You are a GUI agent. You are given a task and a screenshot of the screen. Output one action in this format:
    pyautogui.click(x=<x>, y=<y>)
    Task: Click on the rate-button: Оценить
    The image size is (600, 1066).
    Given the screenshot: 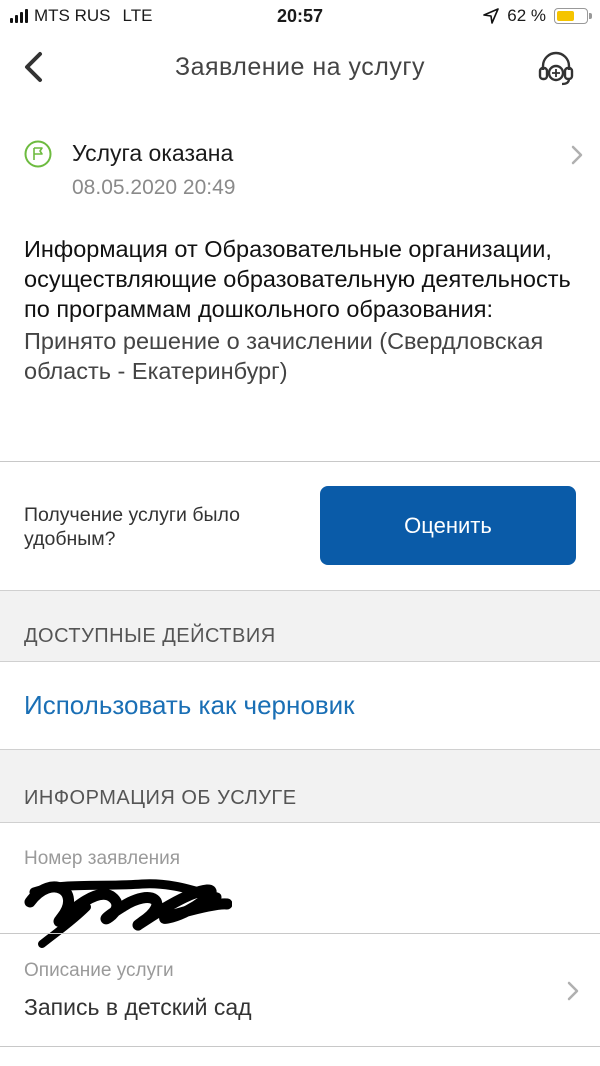 What is the action you would take?
    pyautogui.click(x=448, y=525)
    